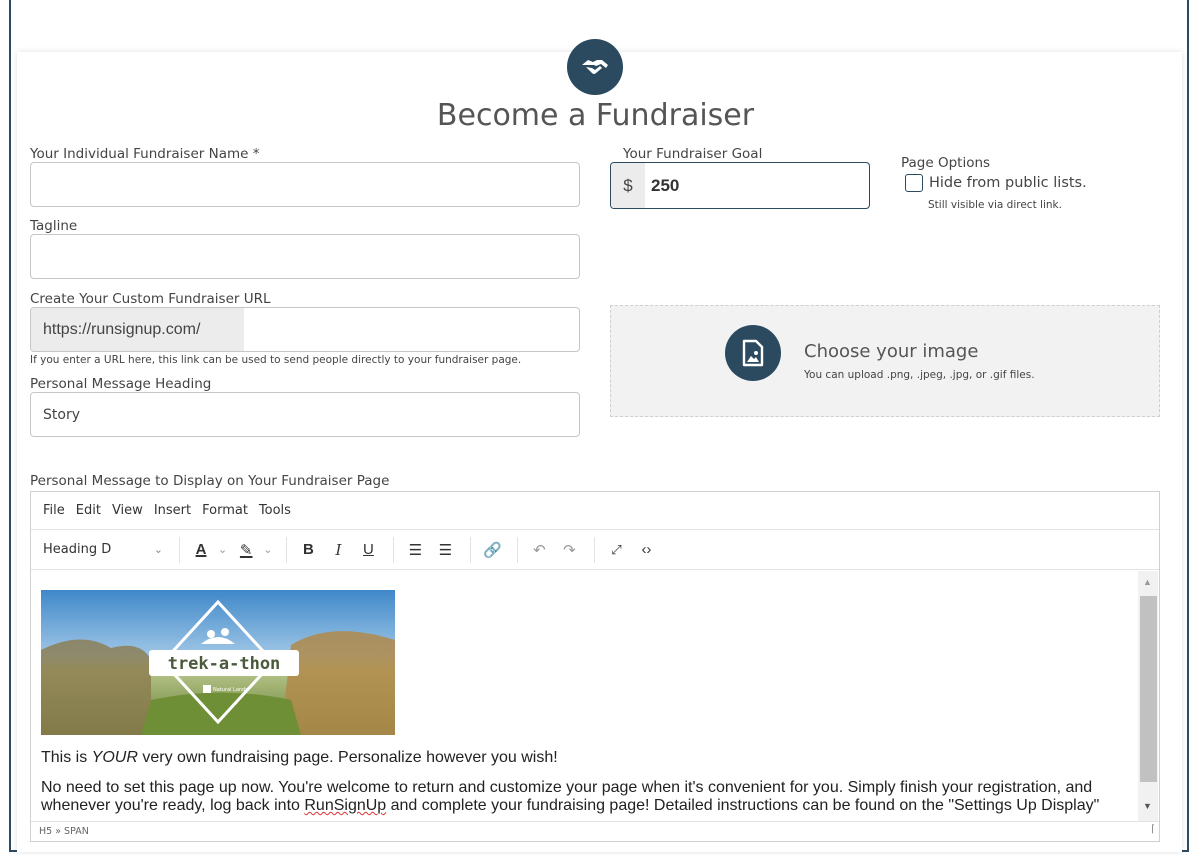 The height and width of the screenshot is (855, 1191). Describe the element at coordinates (225, 510) in the screenshot. I see `menu-format: Format` at that location.